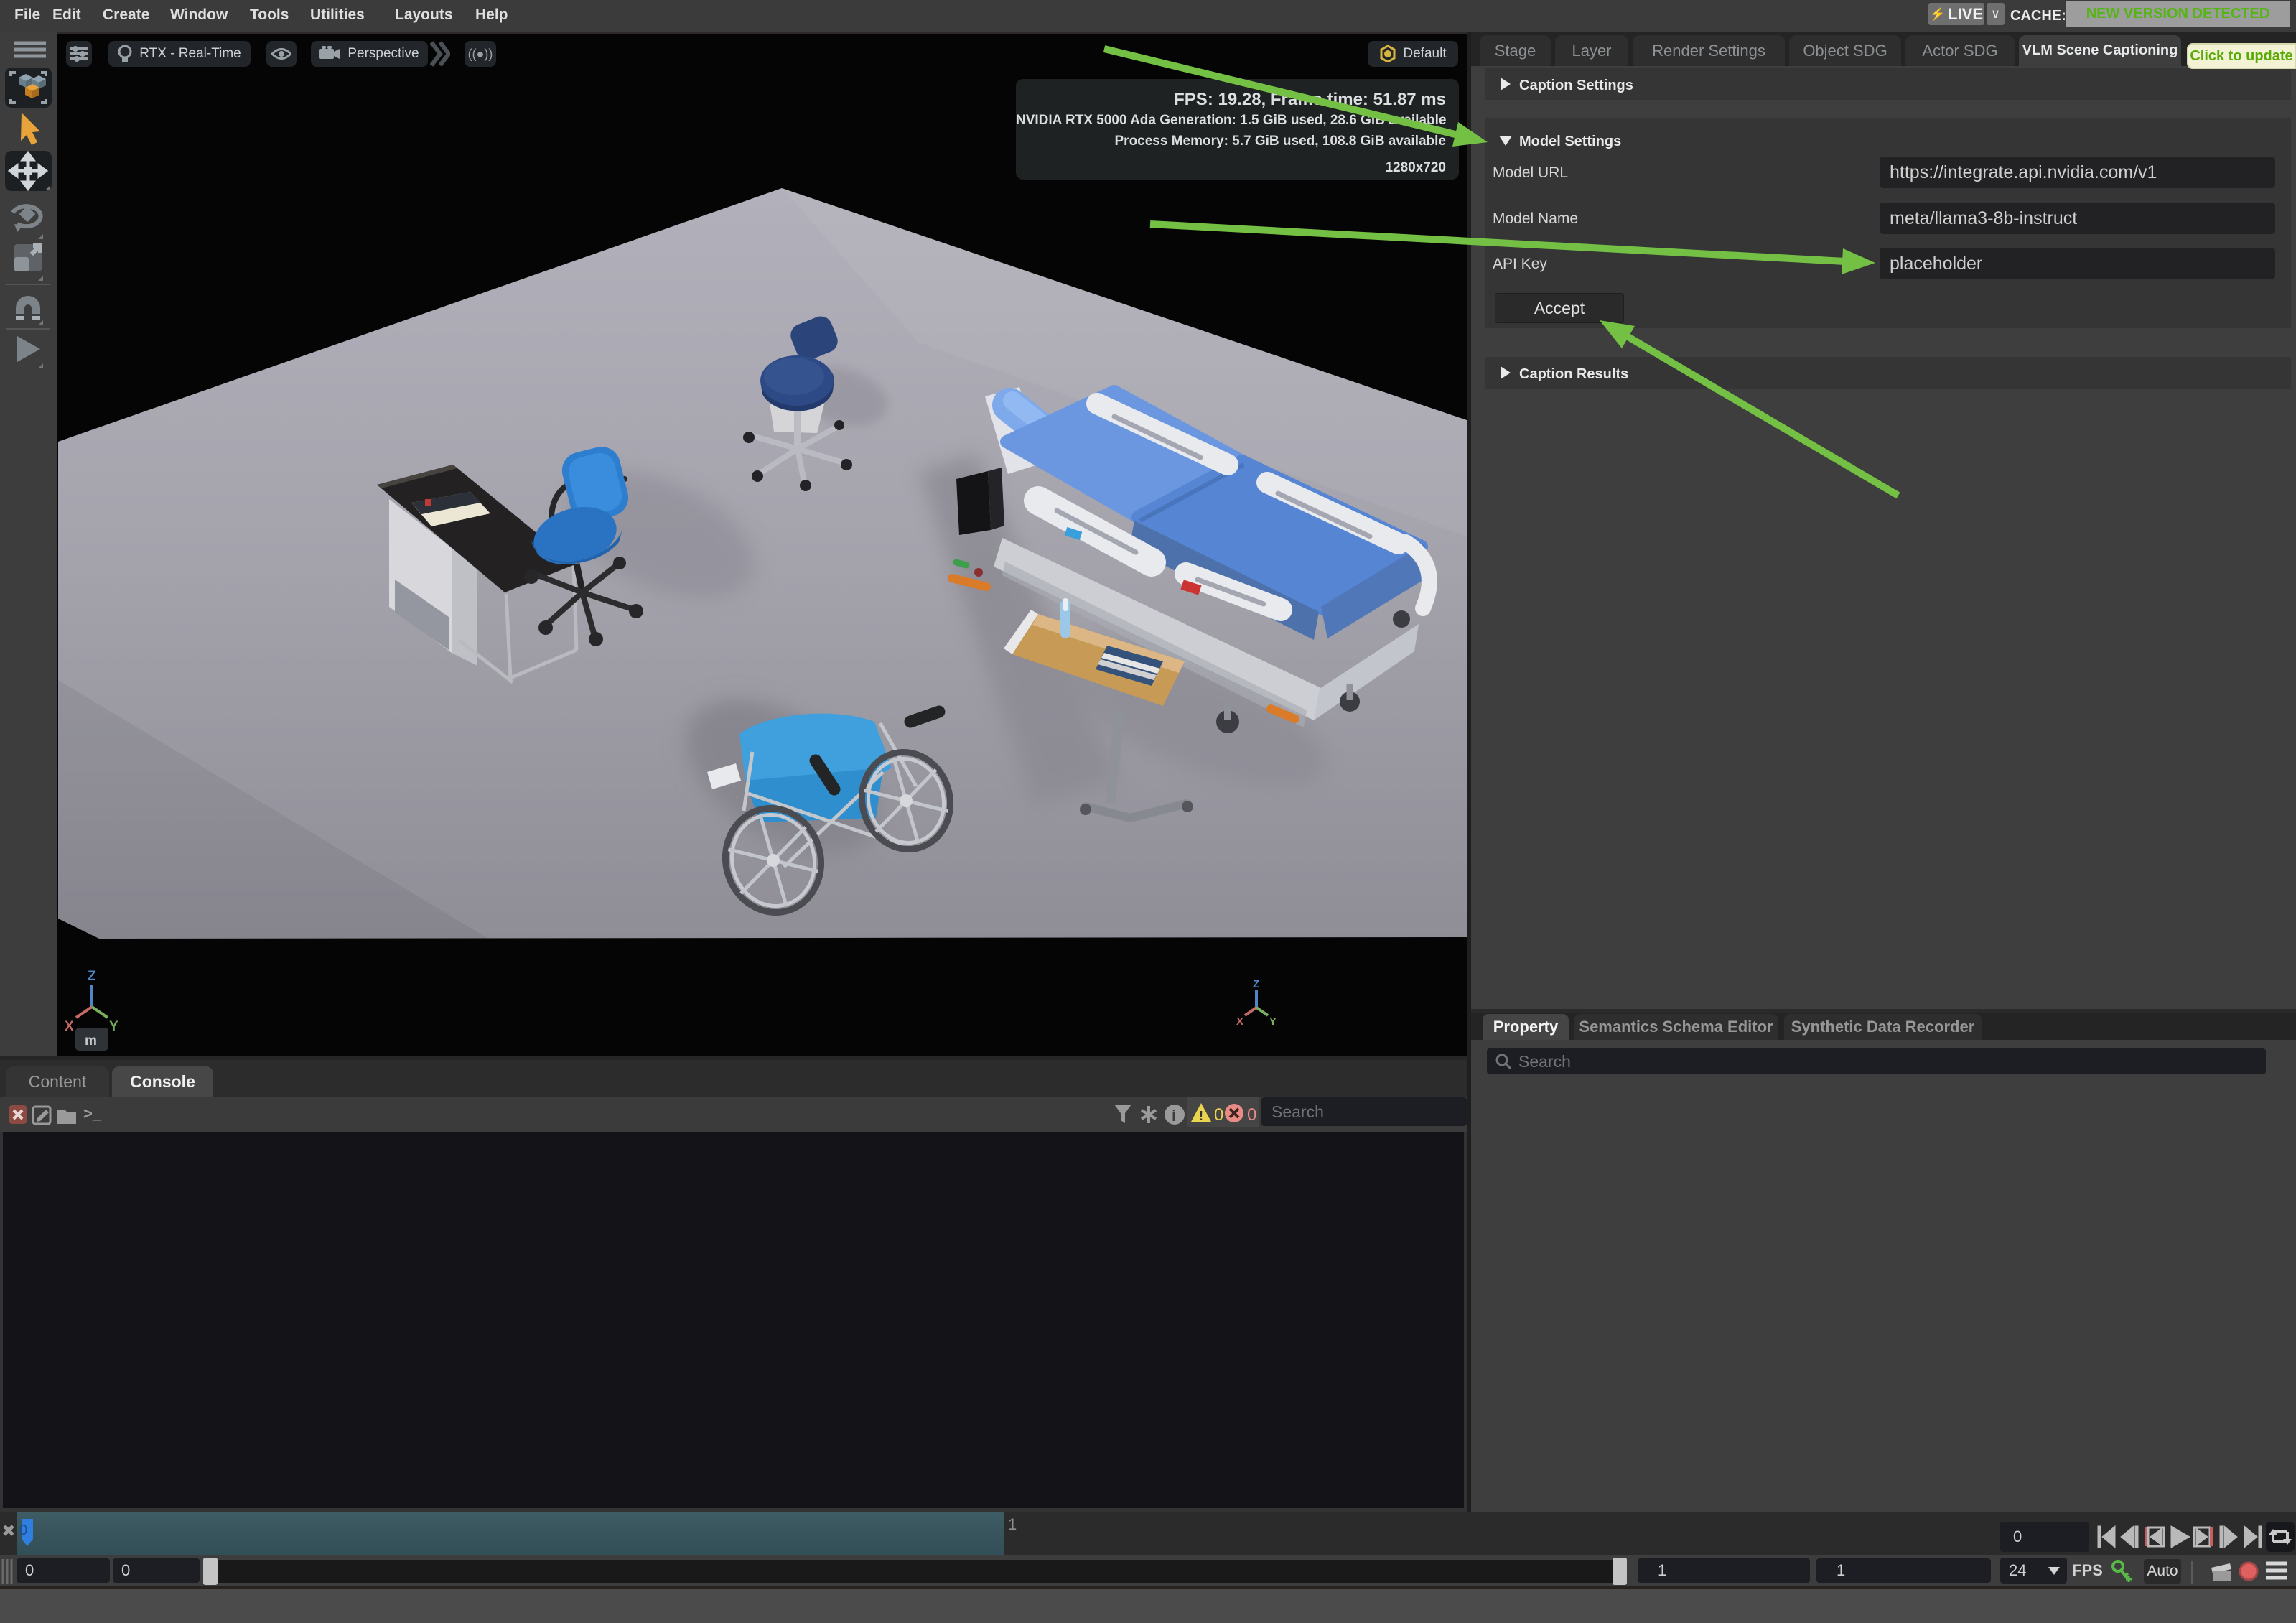  I want to click on svg-text: i, so click(1174, 1116).